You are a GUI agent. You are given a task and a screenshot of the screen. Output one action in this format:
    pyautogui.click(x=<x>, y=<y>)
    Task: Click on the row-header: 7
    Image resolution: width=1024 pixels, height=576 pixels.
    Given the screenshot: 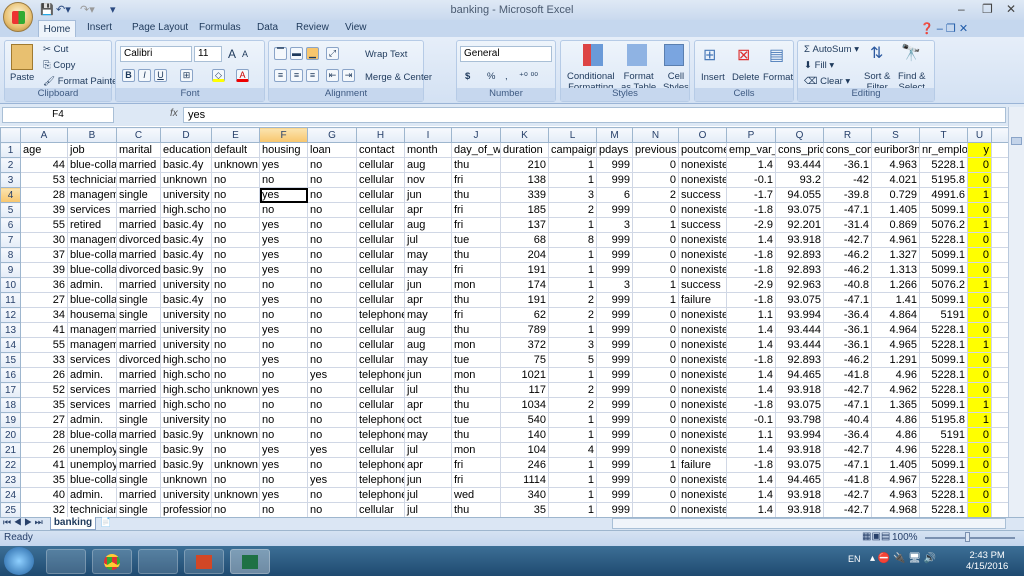 What is the action you would take?
    pyautogui.click(x=10, y=240)
    